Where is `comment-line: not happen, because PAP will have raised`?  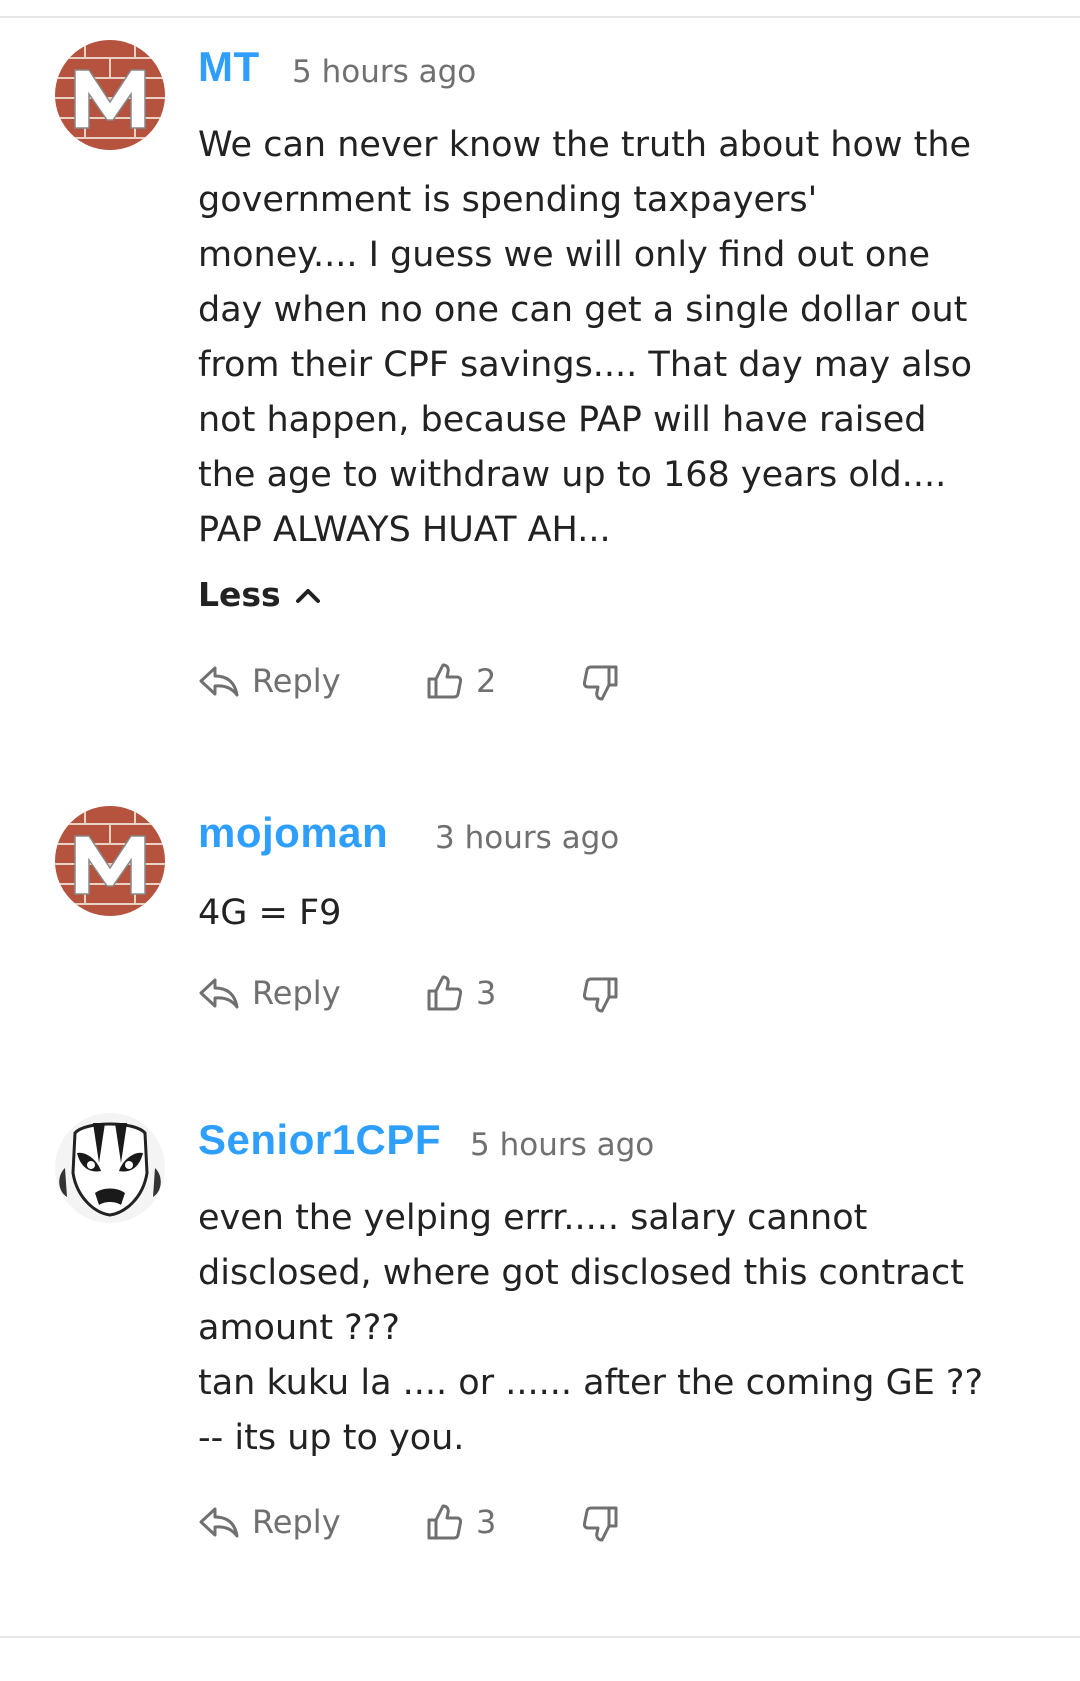
comment-line: not happen, because PAP will have raised is located at coordinates (562, 420).